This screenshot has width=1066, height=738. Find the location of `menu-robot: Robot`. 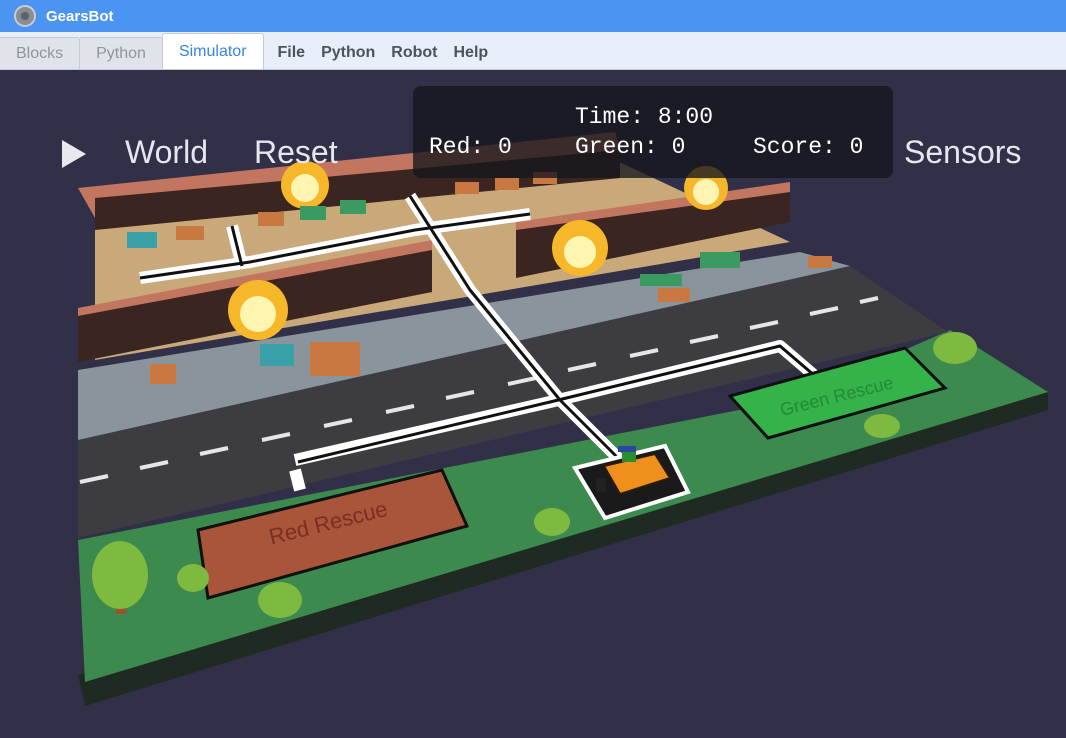

menu-robot: Robot is located at coordinates (414, 53).